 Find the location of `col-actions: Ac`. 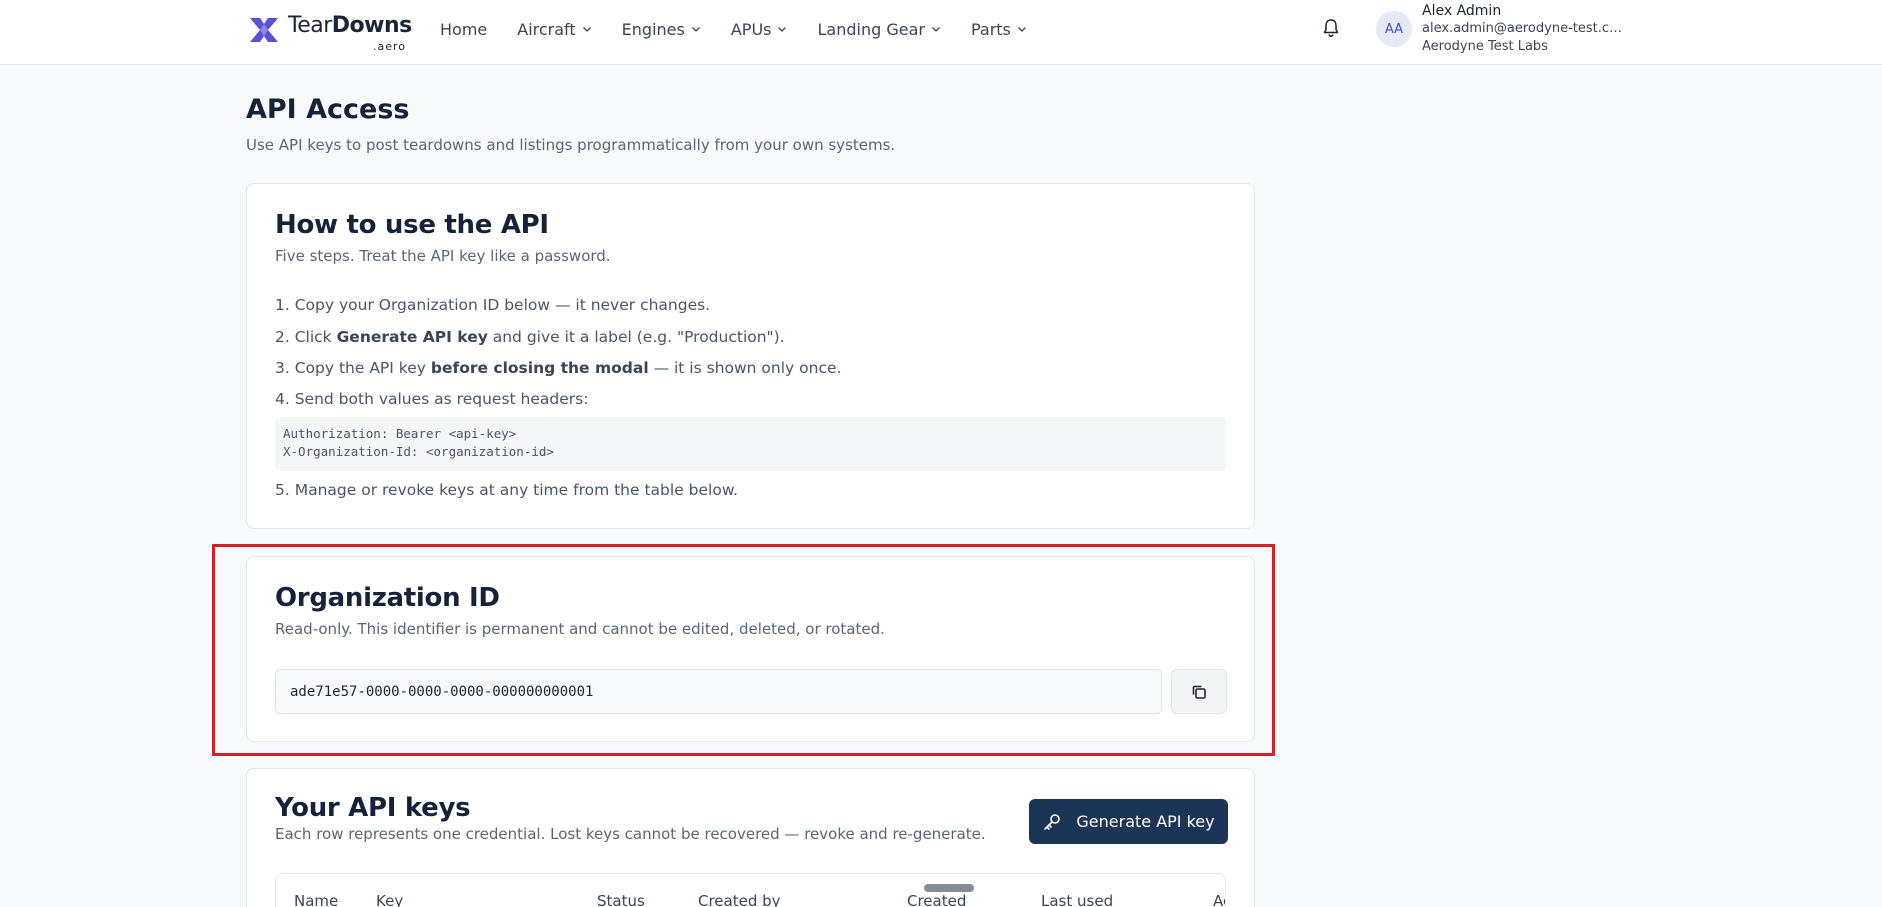

col-actions: Ac is located at coordinates (1219, 899).